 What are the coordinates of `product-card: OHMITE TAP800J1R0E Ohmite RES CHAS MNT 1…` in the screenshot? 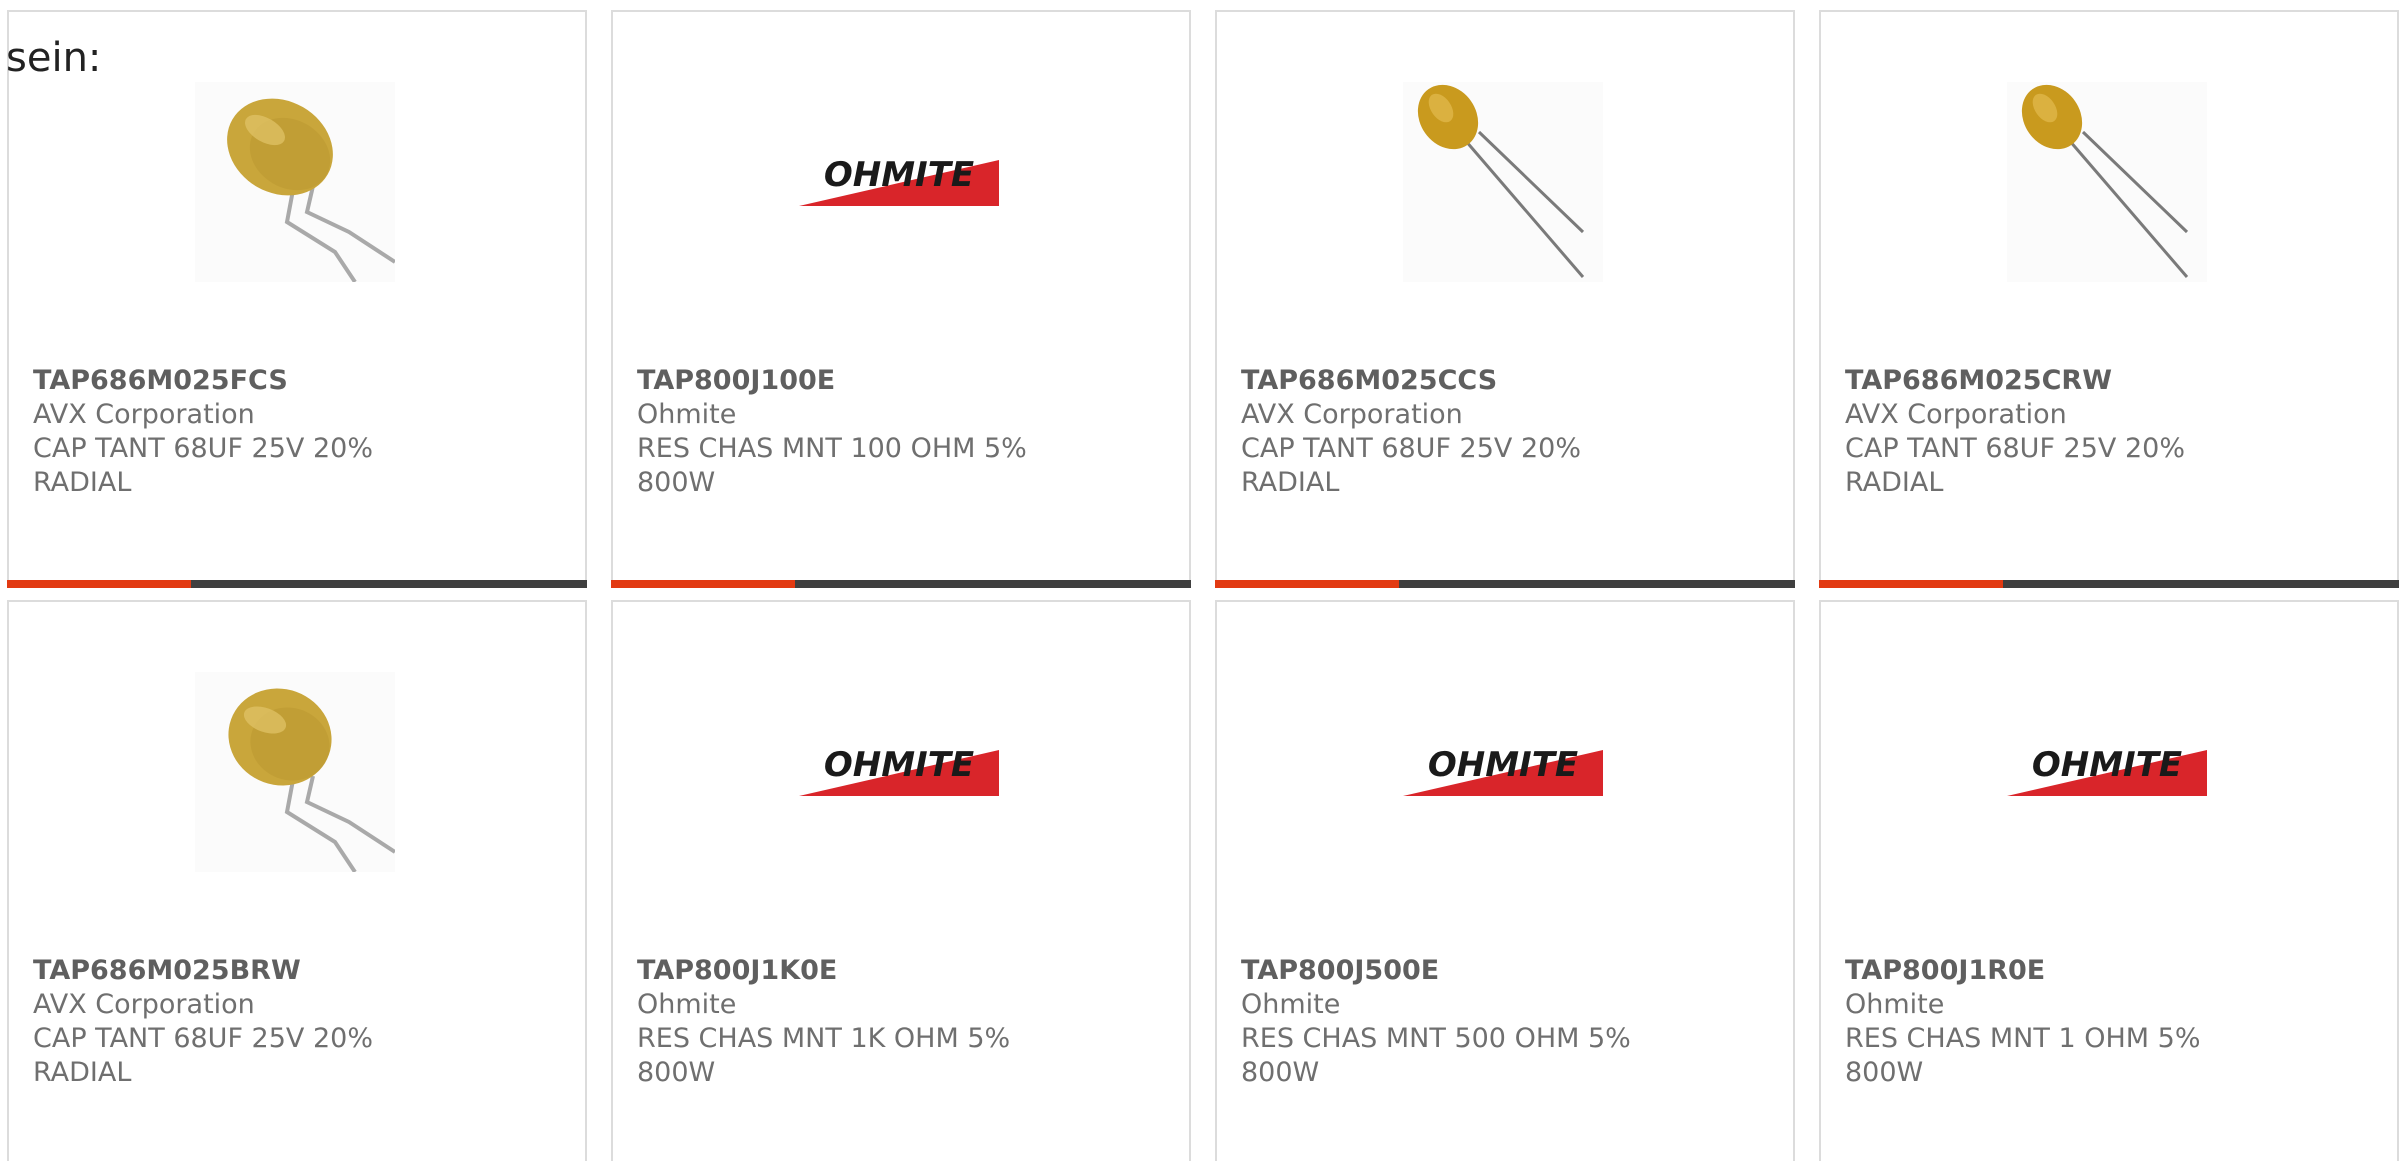 It's located at (2109, 880).